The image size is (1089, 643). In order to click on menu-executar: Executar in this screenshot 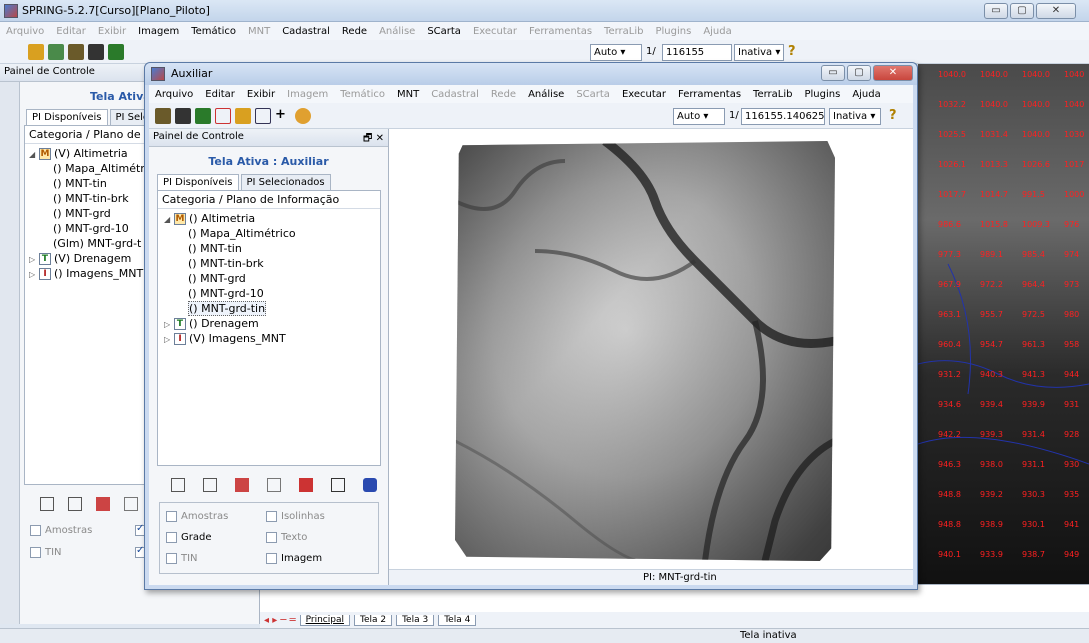, I will do `click(495, 31)`.